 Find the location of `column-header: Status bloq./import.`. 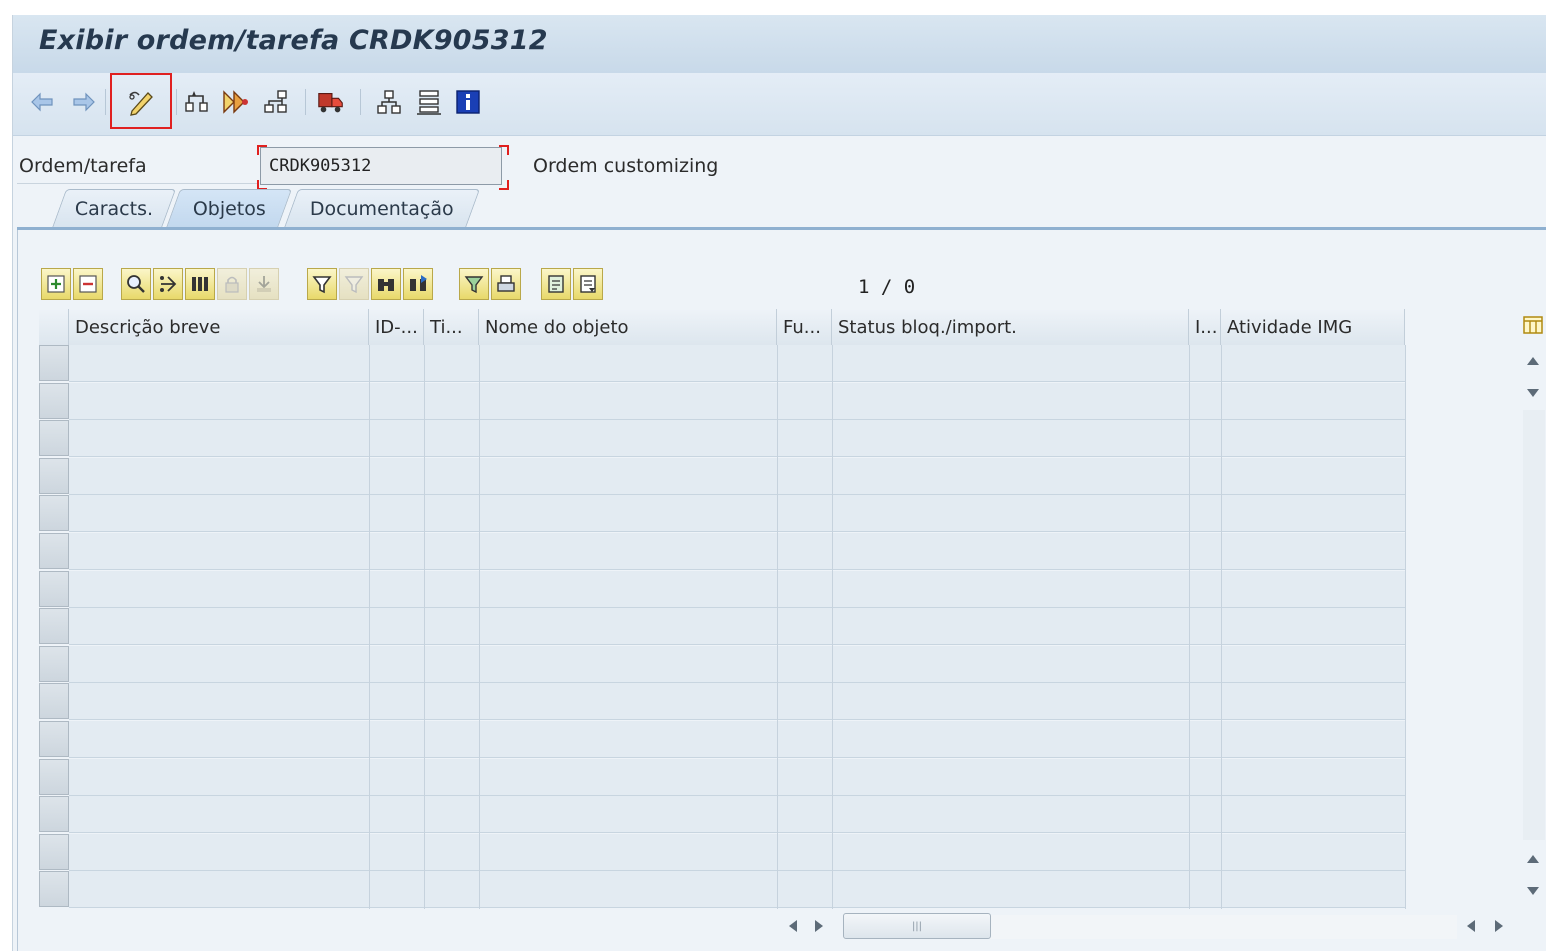

column-header: Status bloq./import. is located at coordinates (1010, 327).